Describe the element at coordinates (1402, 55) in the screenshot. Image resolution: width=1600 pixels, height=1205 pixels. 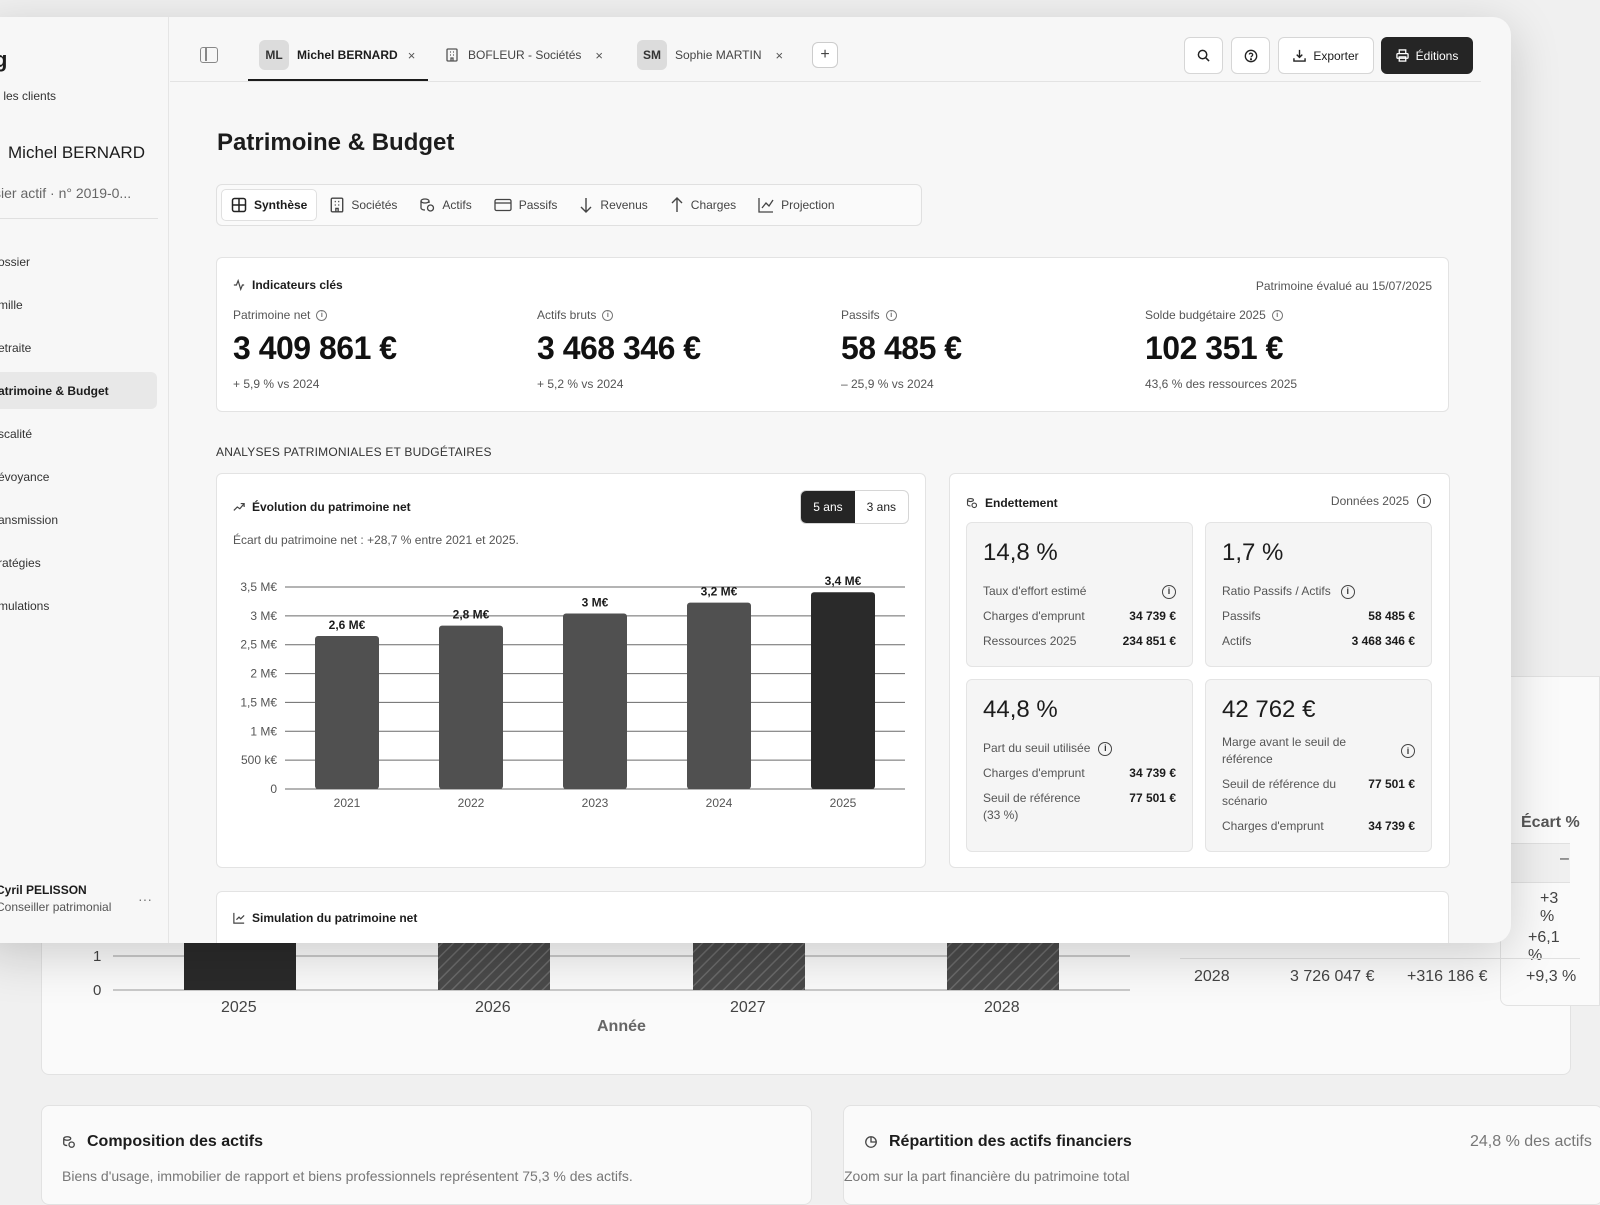
I see `printer-icon` at that location.